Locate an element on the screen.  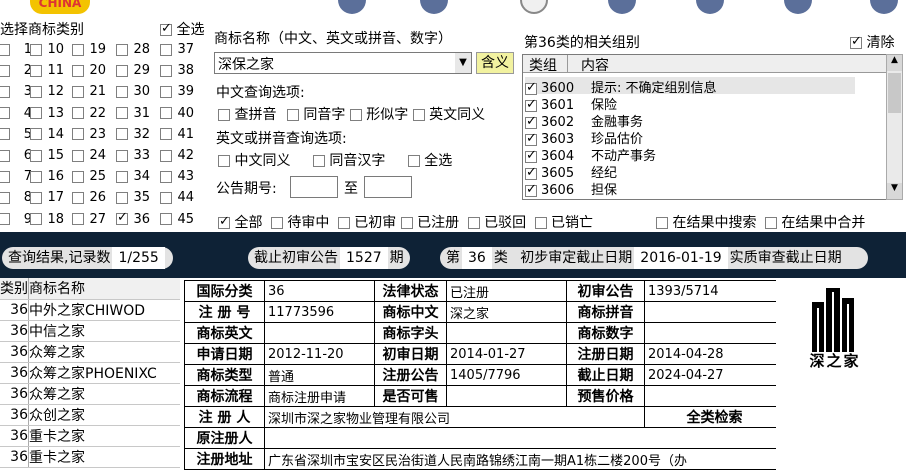
status-all: 全部 is located at coordinates (240, 222).